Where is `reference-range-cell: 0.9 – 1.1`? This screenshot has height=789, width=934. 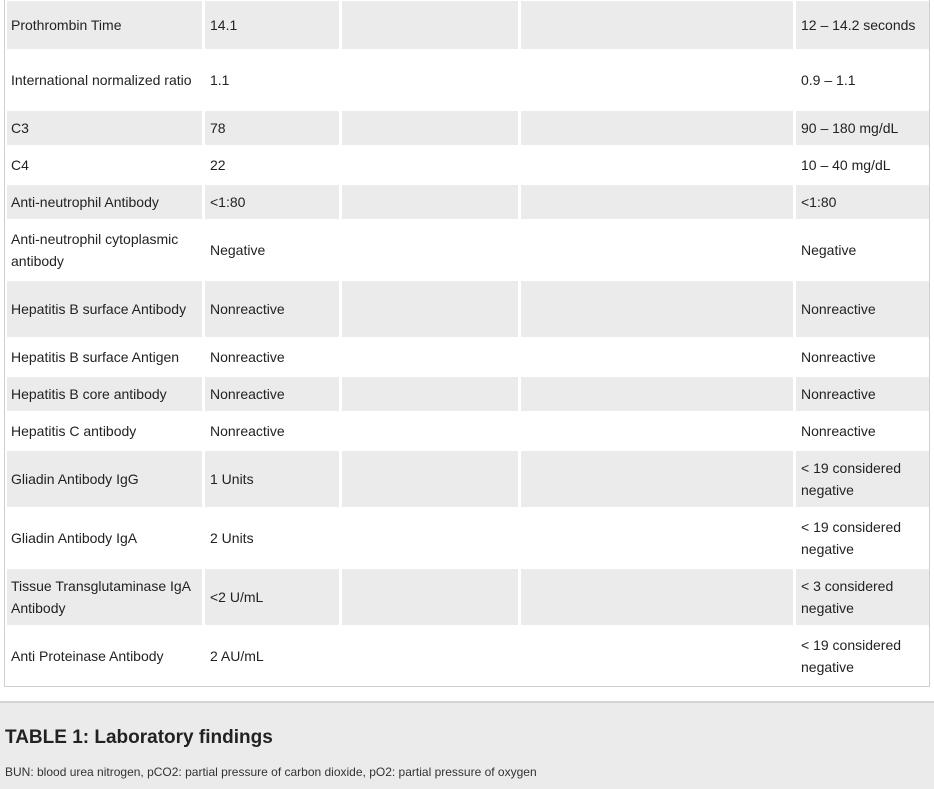
reference-range-cell: 0.9 – 1.1 is located at coordinates (862, 80).